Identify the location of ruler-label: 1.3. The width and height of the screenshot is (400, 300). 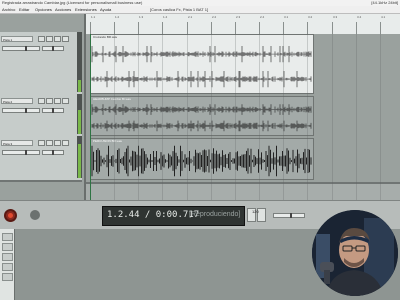
(141, 17).